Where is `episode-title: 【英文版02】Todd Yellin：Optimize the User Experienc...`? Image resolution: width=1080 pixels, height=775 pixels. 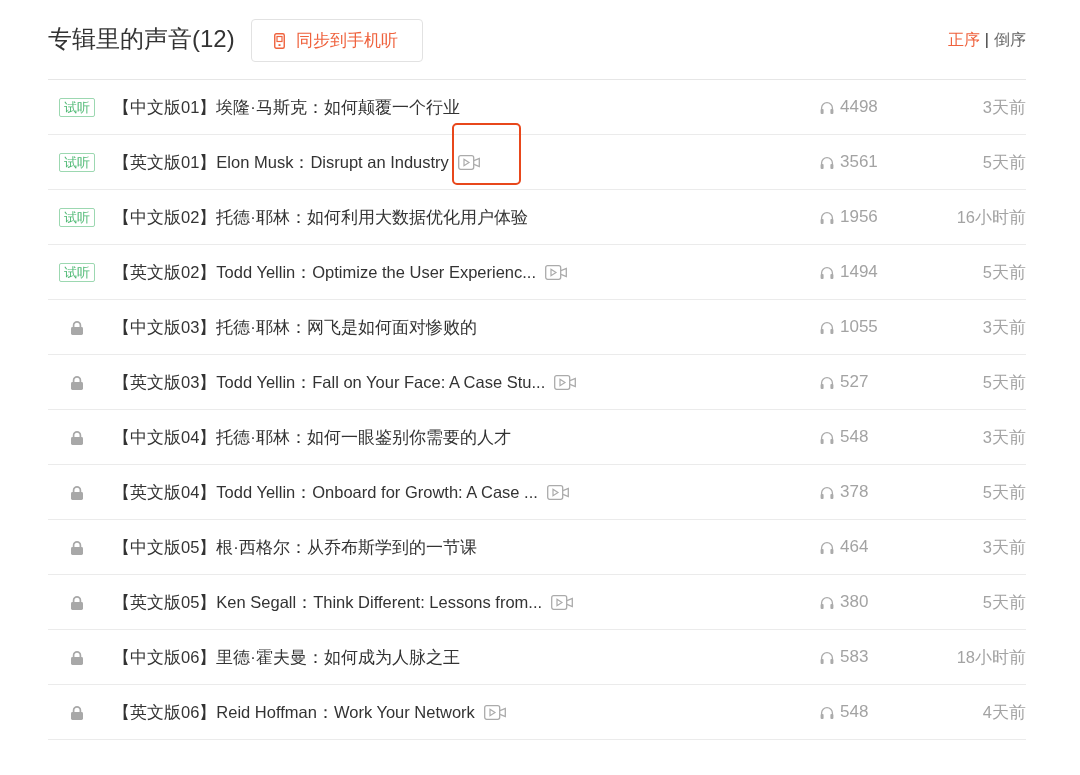
episode-title: 【英文版02】Todd Yellin：Optimize the User Experienc... is located at coordinates (324, 272).